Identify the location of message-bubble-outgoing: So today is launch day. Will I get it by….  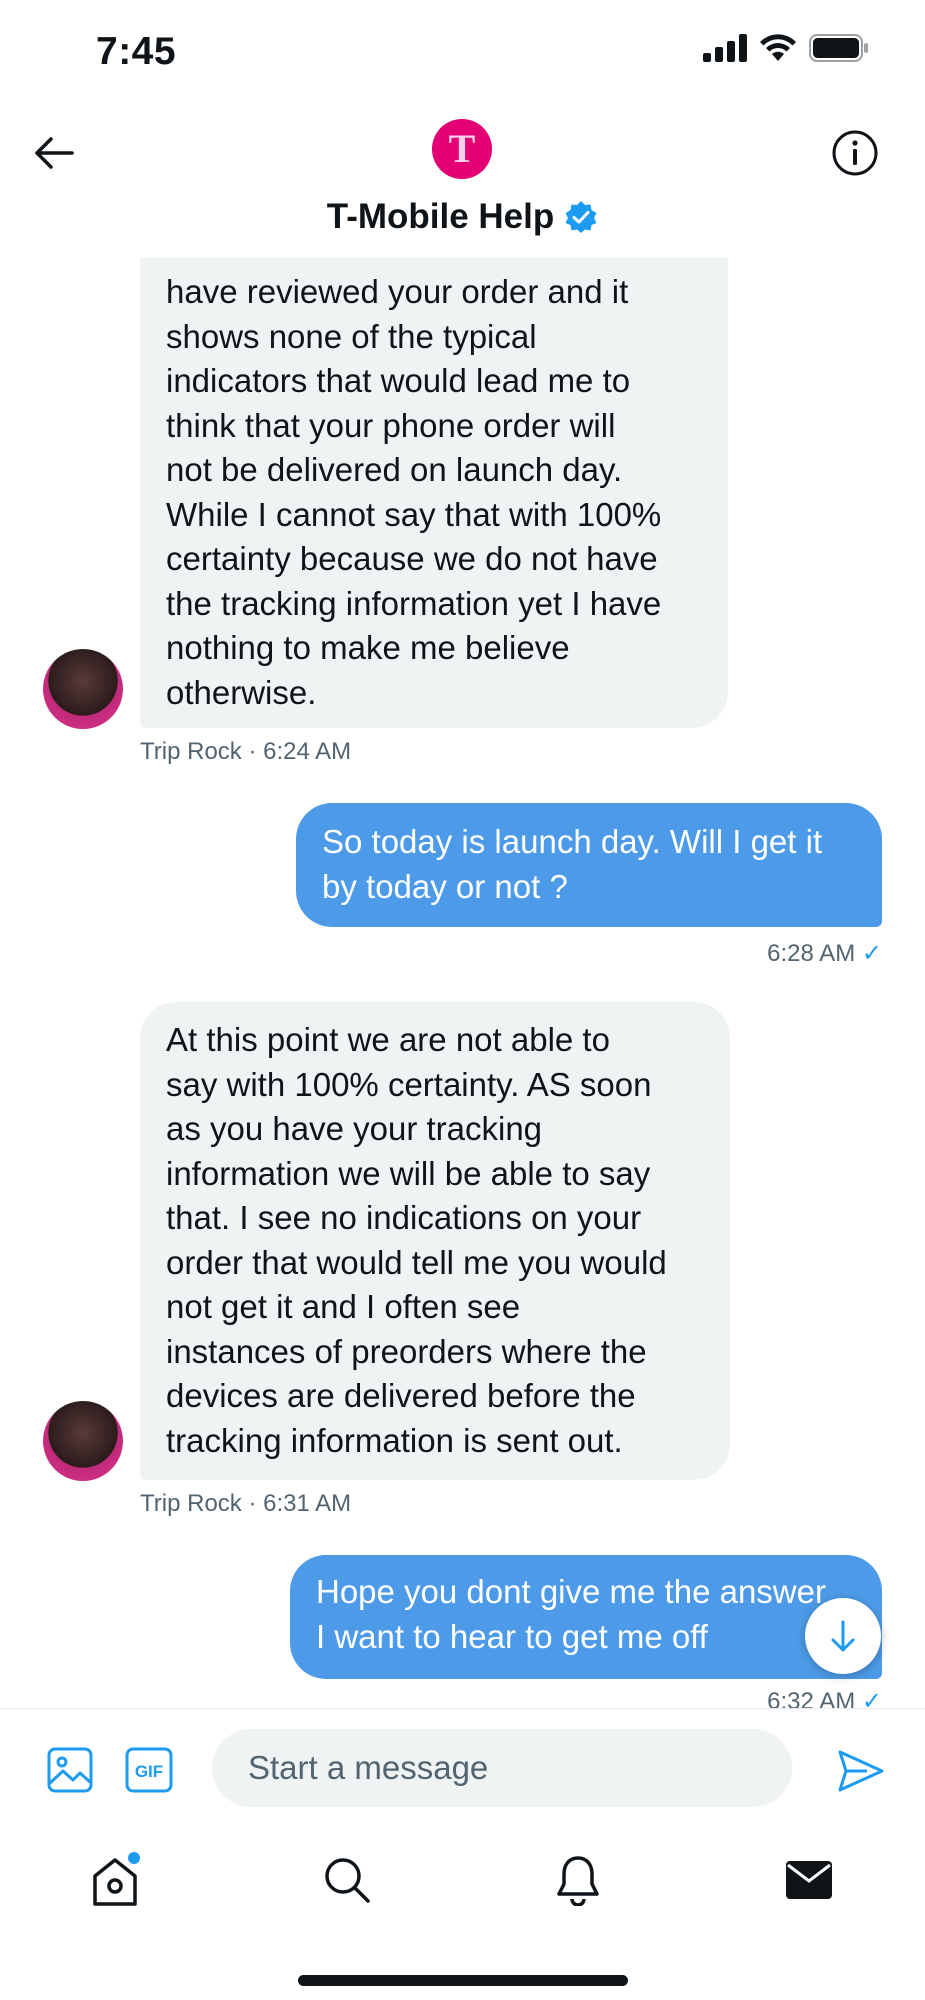
(589, 865).